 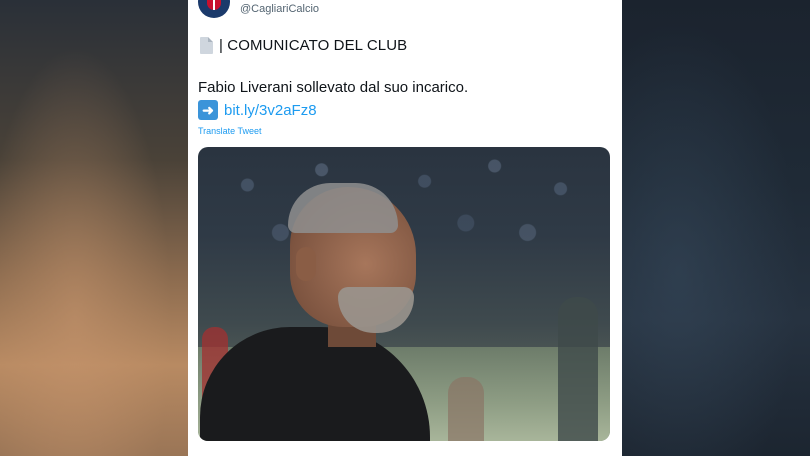 I want to click on avatar, so click(x=214, y=9).